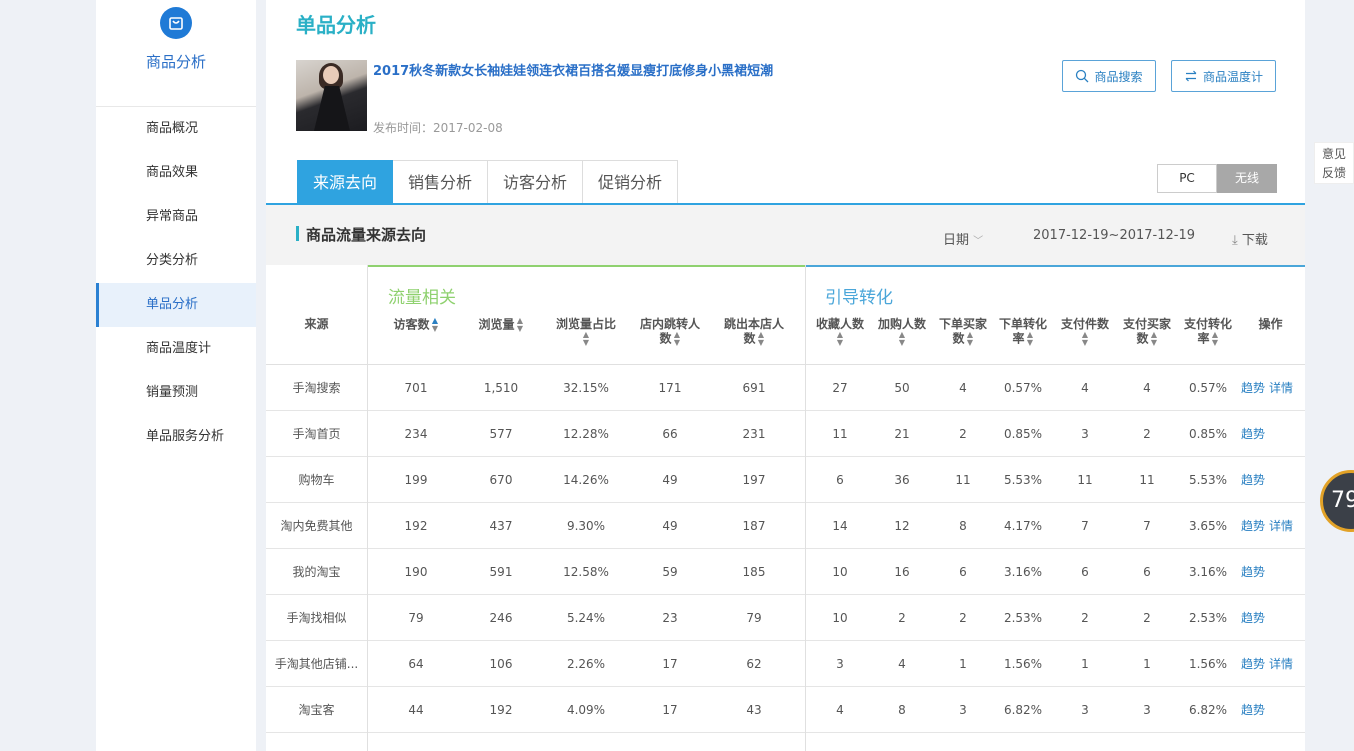  I want to click on toggle-pc: PC, so click(1187, 178).